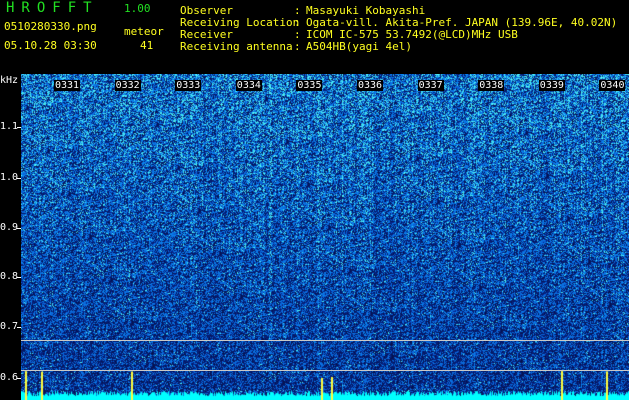 This screenshot has height=400, width=629. I want to click on meteor-label: meteor, so click(144, 31).